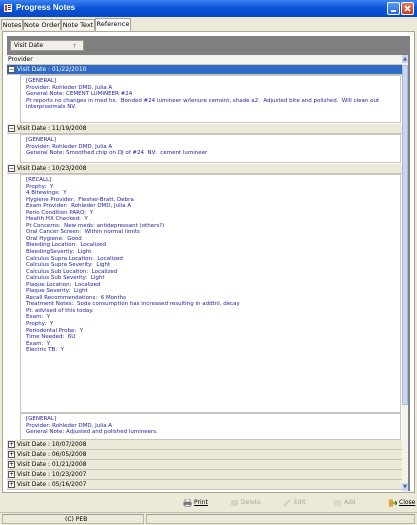 This screenshot has height=525, width=417. I want to click on title-bar: Progress Notes, so click(208, 8).